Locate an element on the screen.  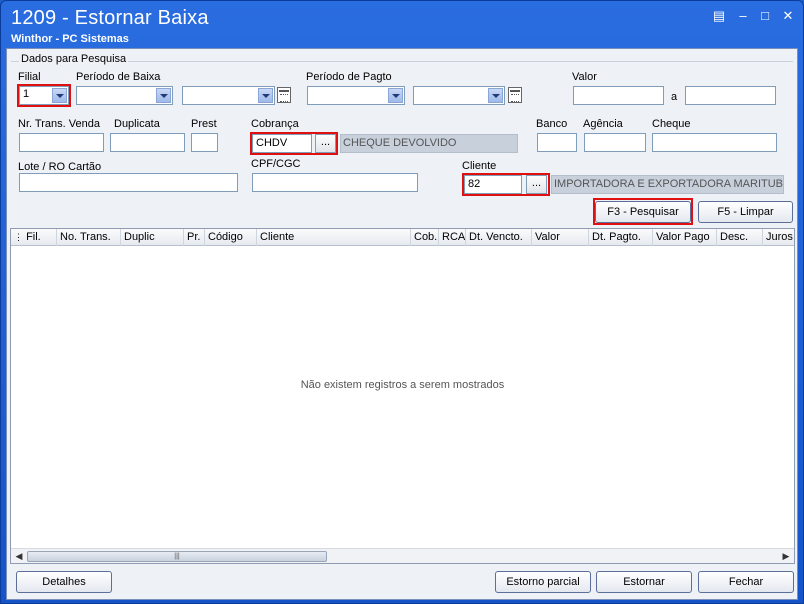
filial-label: Filial is located at coordinates (29, 77).